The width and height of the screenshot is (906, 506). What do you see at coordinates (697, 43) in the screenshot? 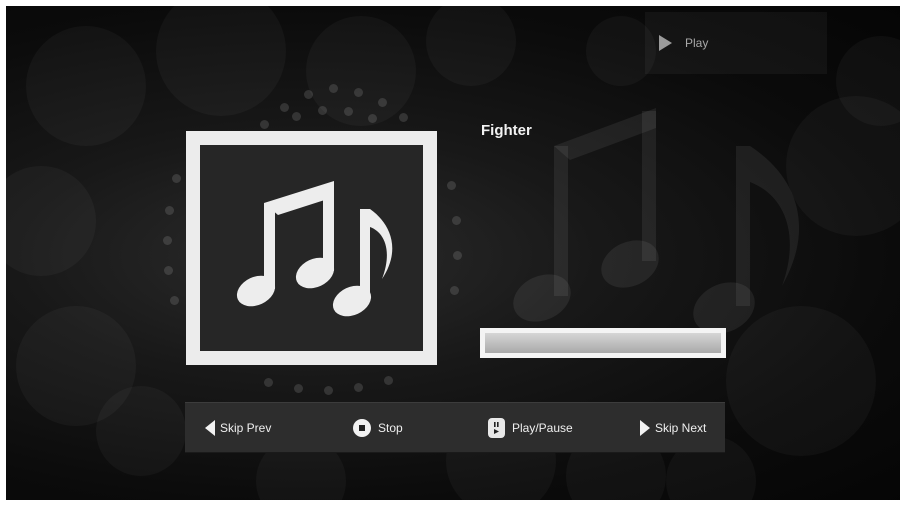
I see `top-play-label: Play` at bounding box center [697, 43].